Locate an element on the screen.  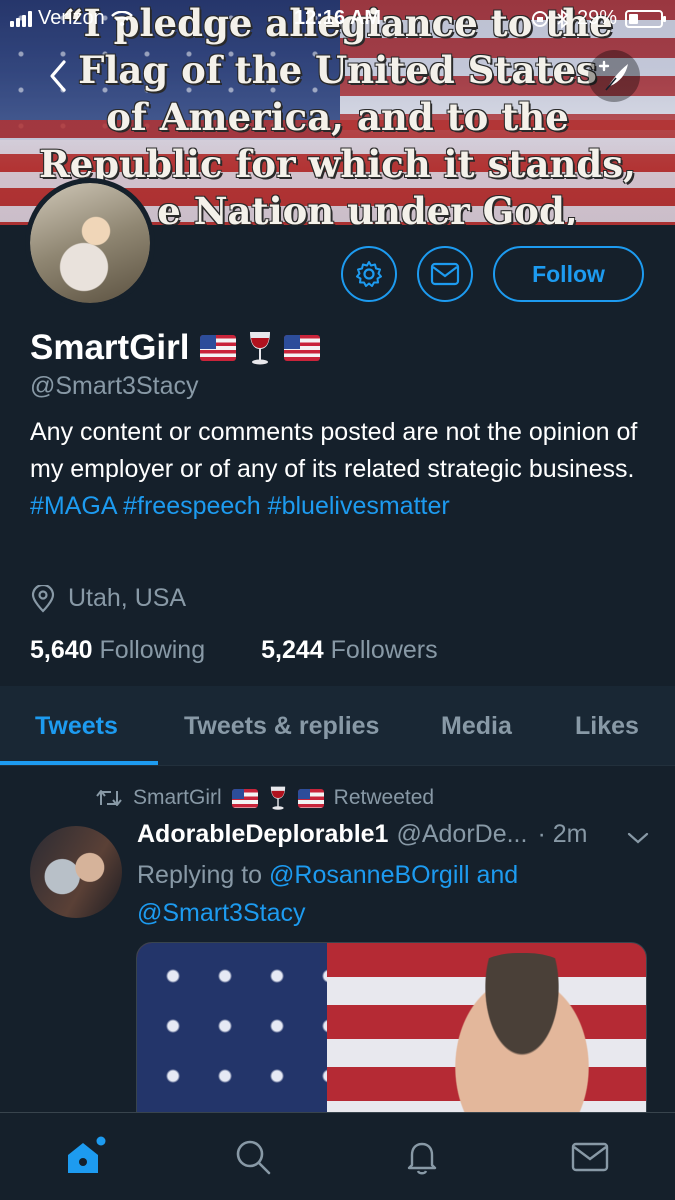
nav-messages is located at coordinates (590, 1157).